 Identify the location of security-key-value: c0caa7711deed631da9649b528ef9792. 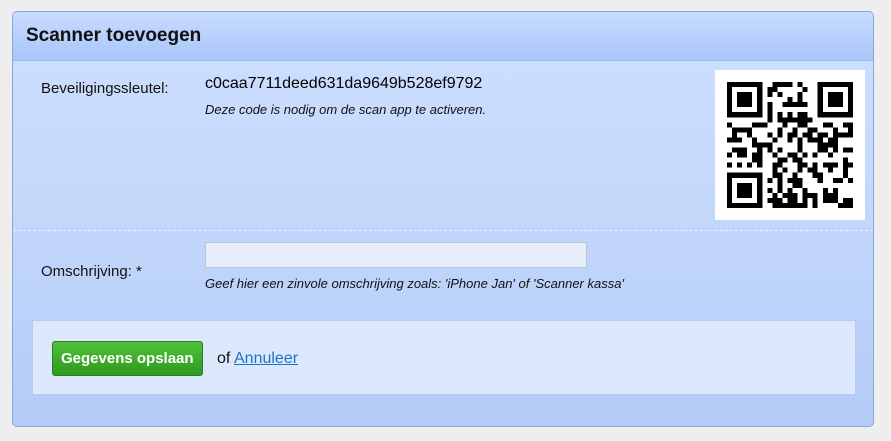
(344, 83).